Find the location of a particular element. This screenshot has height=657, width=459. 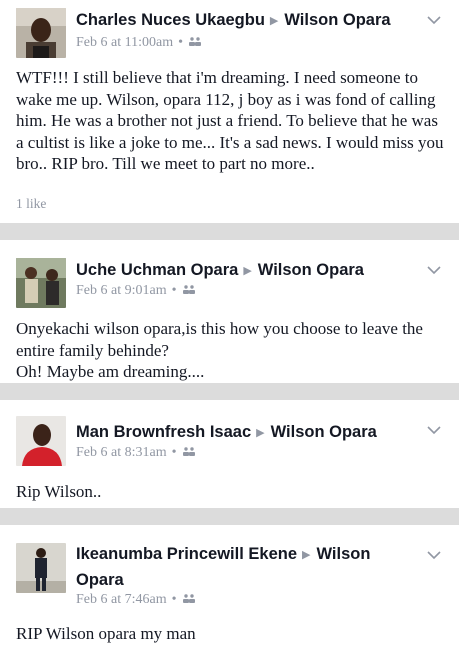

post-meta: Feb 6 at 8:31am • is located at coordinates (136, 453).